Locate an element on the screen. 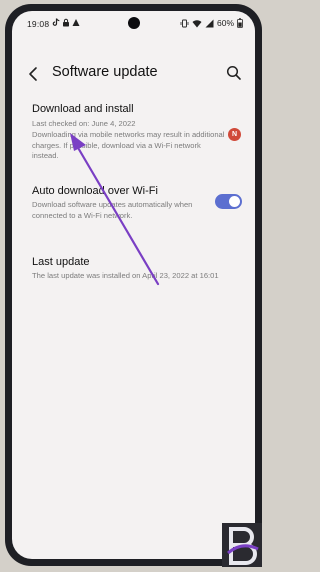 Image resolution: width=320 pixels, height=572 pixels. page-title: Software update is located at coordinates (105, 72).